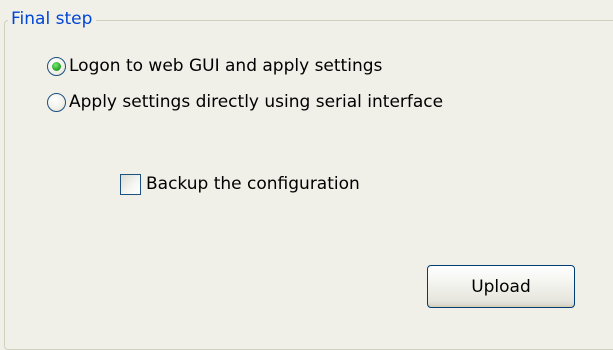 Image resolution: width=613 pixels, height=350 pixels. I want to click on radio-logon-web-gui: Logon to web GUI and apply settings, so click(214, 66).